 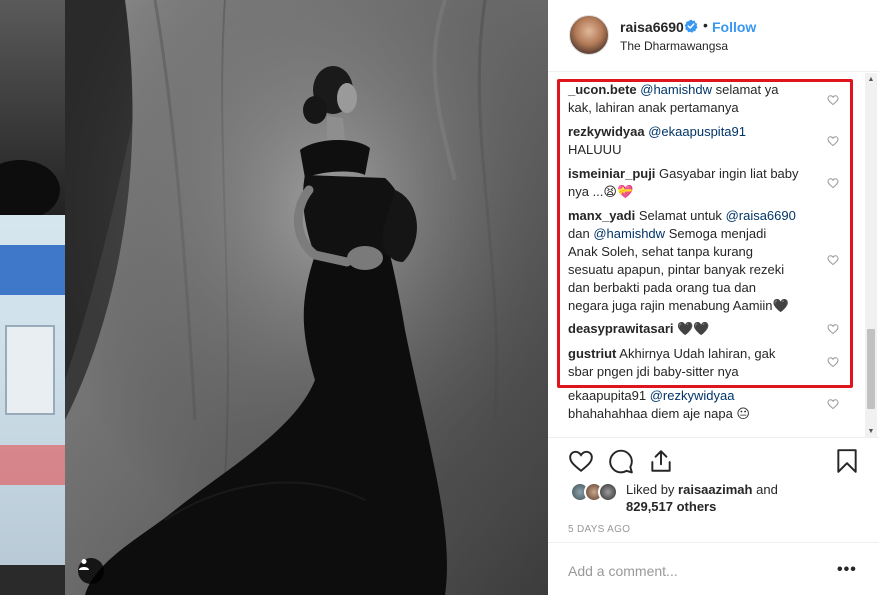 I want to click on bookmark-icon, so click(x=847, y=461).